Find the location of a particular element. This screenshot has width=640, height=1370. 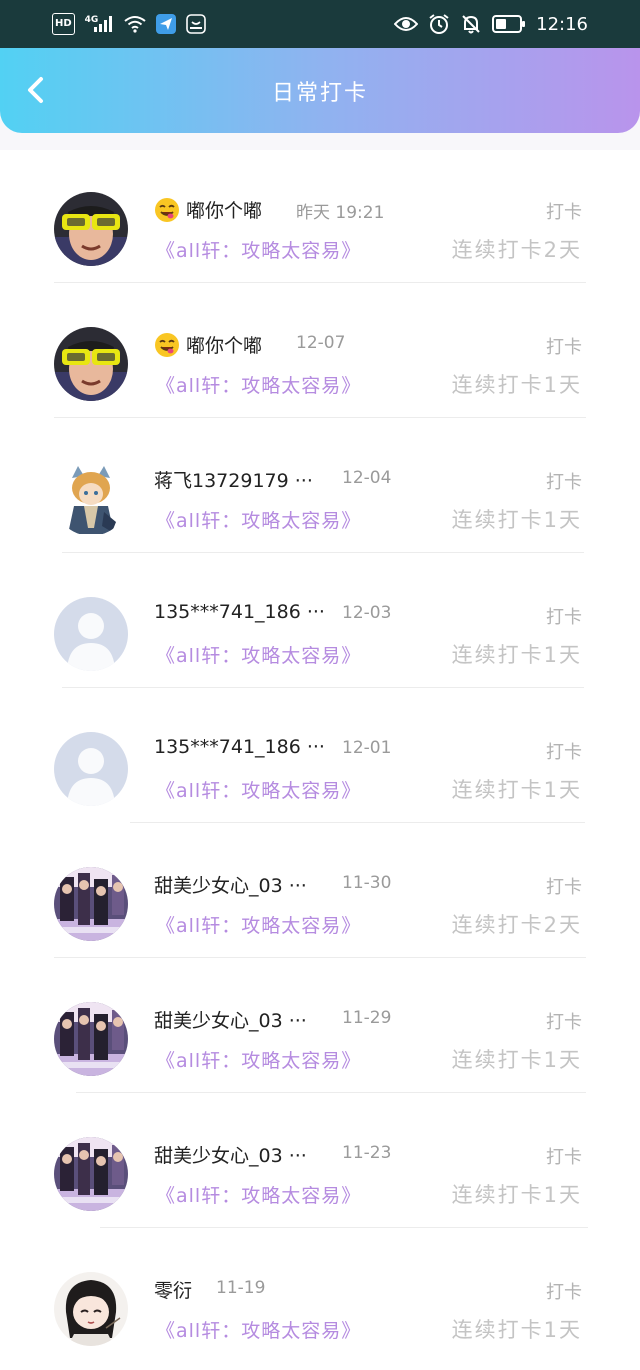

checkin-time: 昨天 19:21 is located at coordinates (340, 213).